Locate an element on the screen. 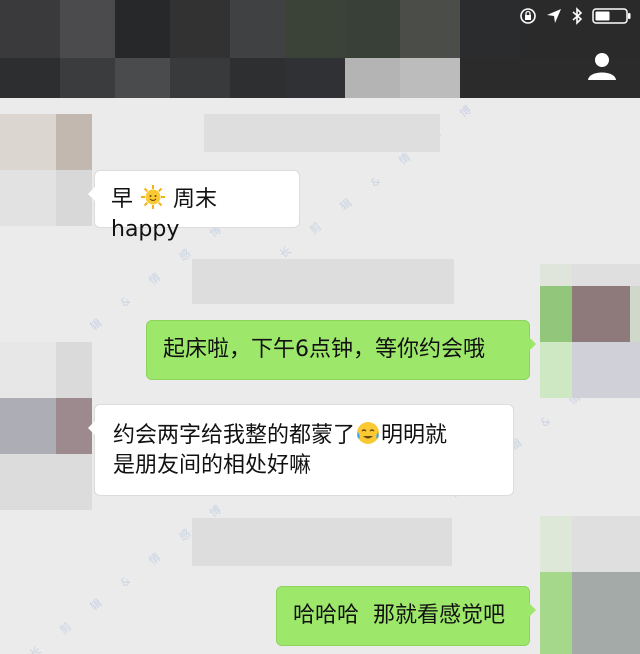 This screenshot has width=640, height=654. message-text: 约会两字给我整的都蒙了 is located at coordinates (234, 435).